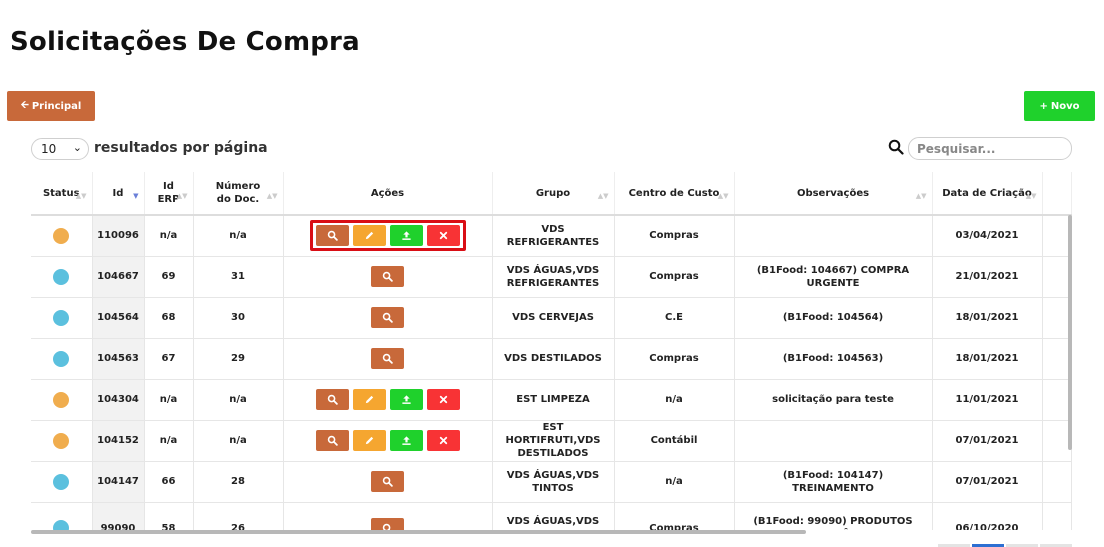 Image resolution: width=1104 pixels, height=547 pixels. Describe the element at coordinates (553, 277) in the screenshot. I see `grupo-cell: VDS ÁGUAS,VDS REFRIGERANTES` at that location.